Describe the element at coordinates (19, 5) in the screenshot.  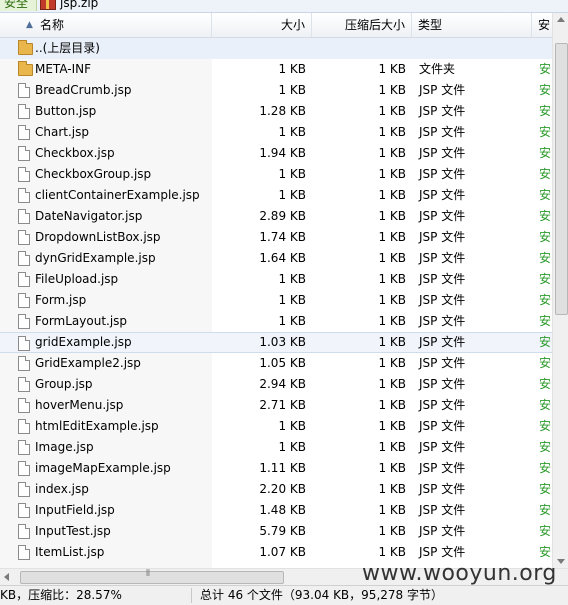
I see `secure-badge: 安全` at that location.